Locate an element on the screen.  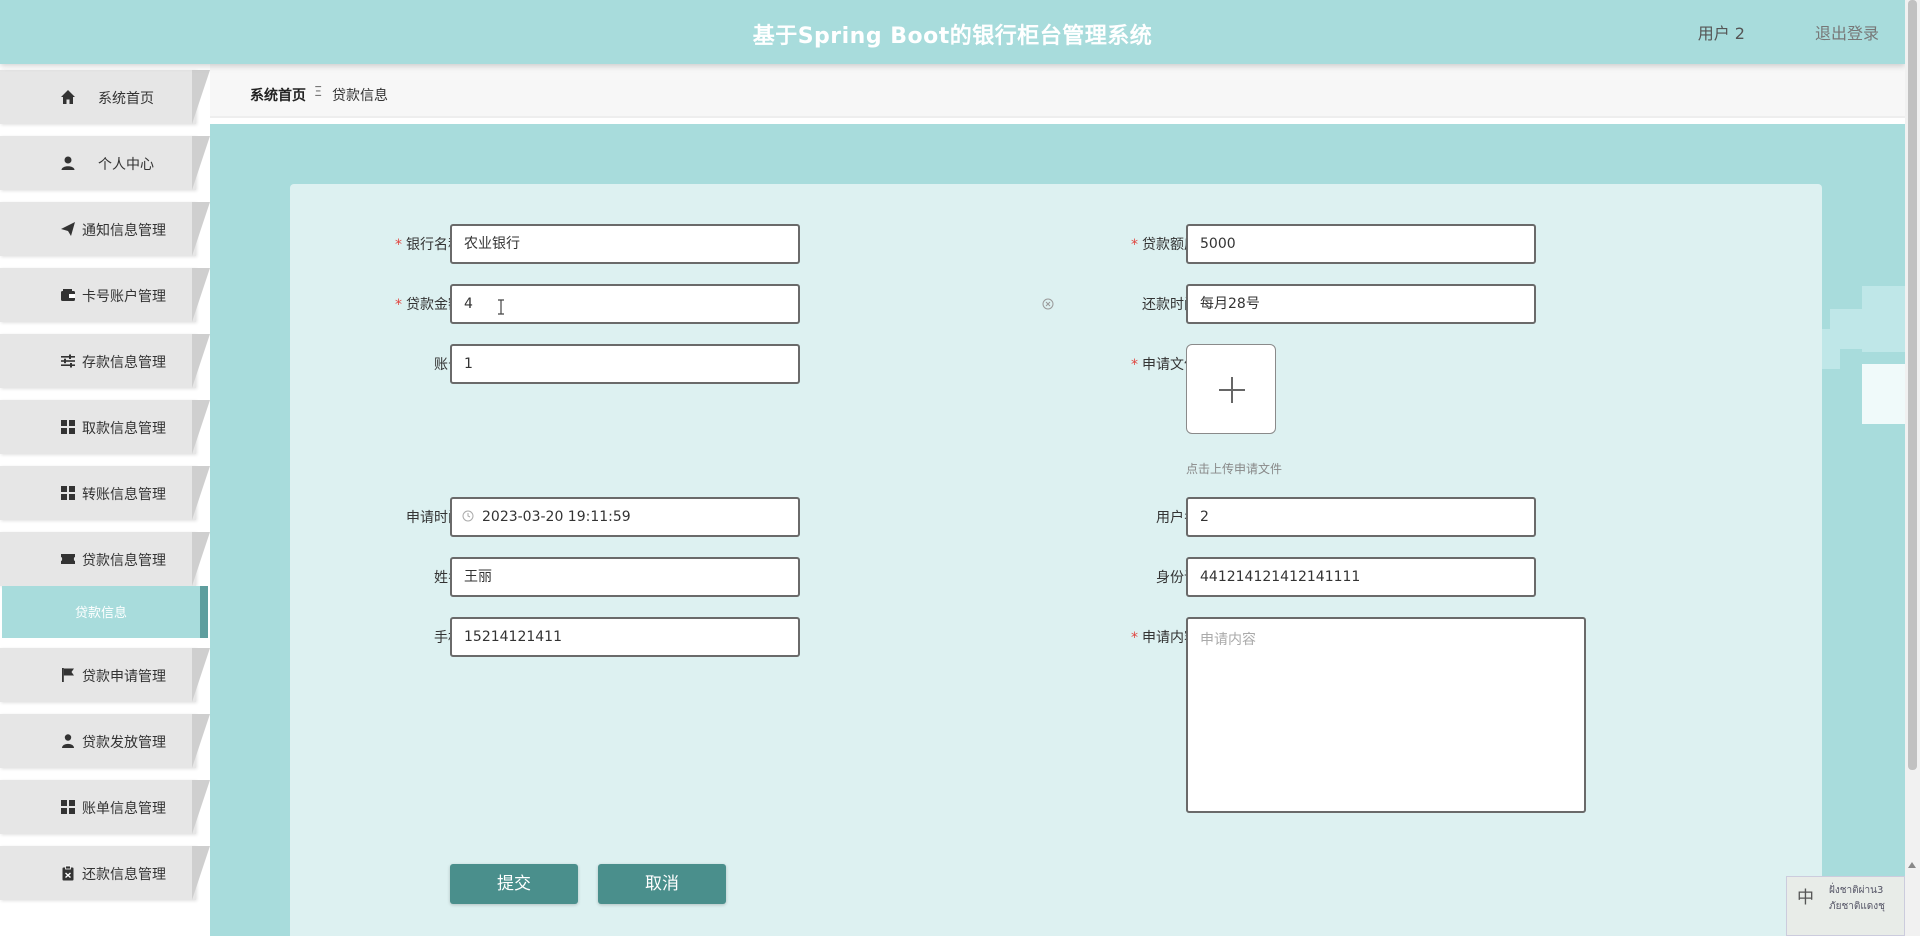
bank-name-input: 农业银行 is located at coordinates (625, 244).